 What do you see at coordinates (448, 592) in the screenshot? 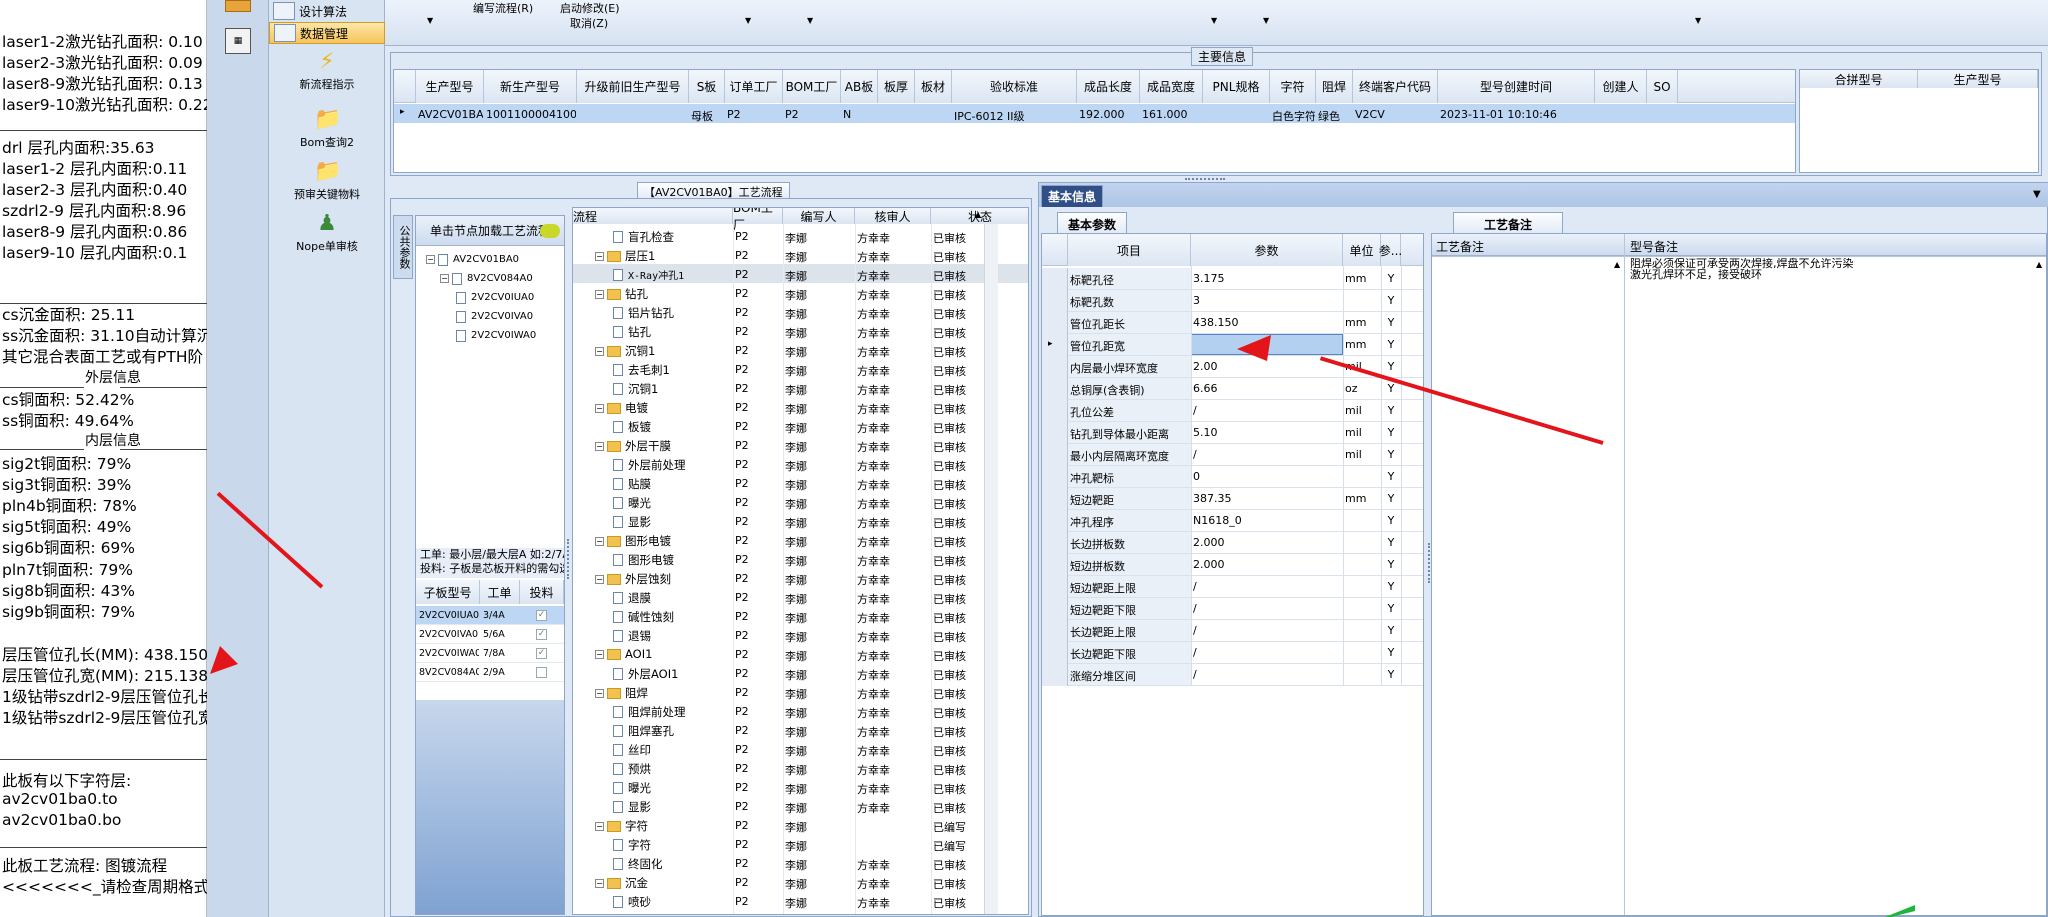
I see `column-header: 子板型号` at bounding box center [448, 592].